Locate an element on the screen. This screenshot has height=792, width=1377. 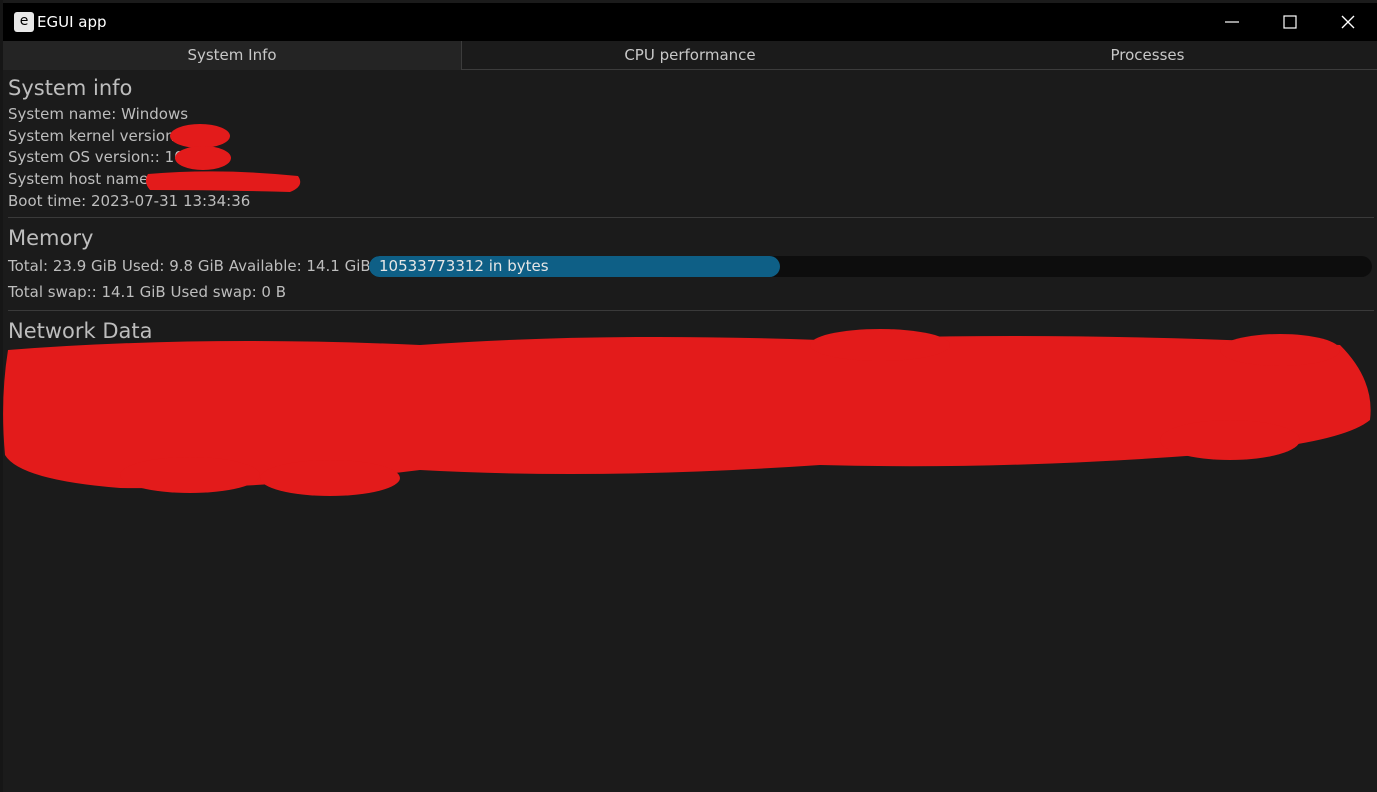
network-heading: Network Data is located at coordinates (80, 331).